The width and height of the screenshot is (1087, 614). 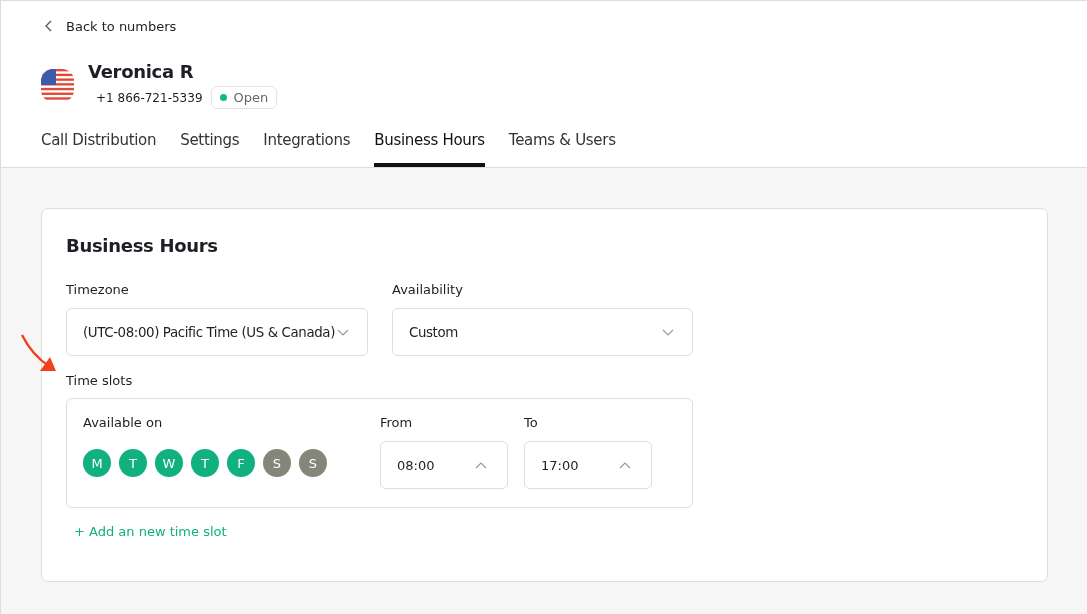 I want to click on timezone-dropdown: (UTC-08:00) Pacific Time (US & Canada), so click(x=217, y=332).